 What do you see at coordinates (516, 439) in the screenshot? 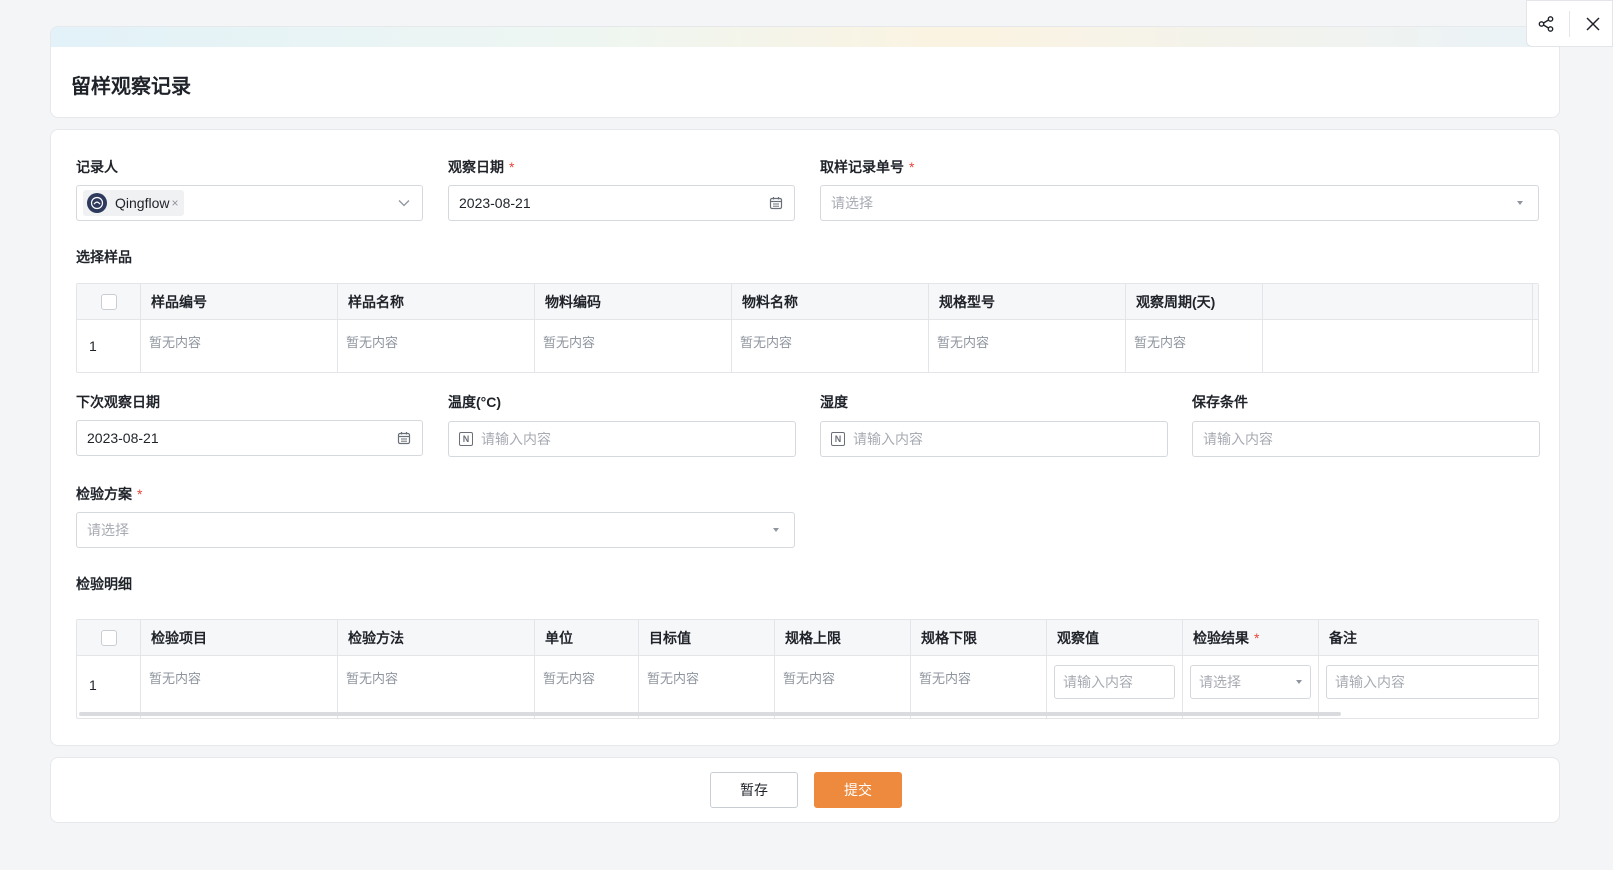
I see `temperature-placeholder: 请输入内容` at bounding box center [516, 439].